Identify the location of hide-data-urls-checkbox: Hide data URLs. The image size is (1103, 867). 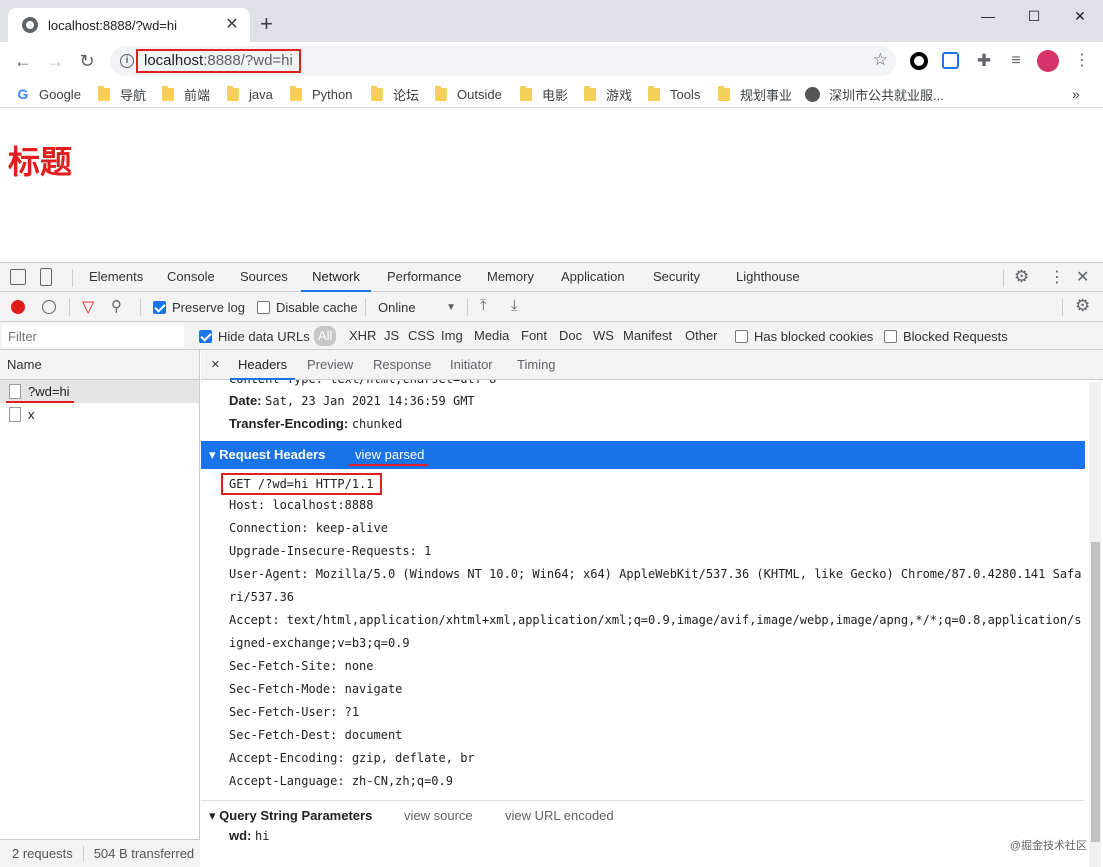
(254, 336).